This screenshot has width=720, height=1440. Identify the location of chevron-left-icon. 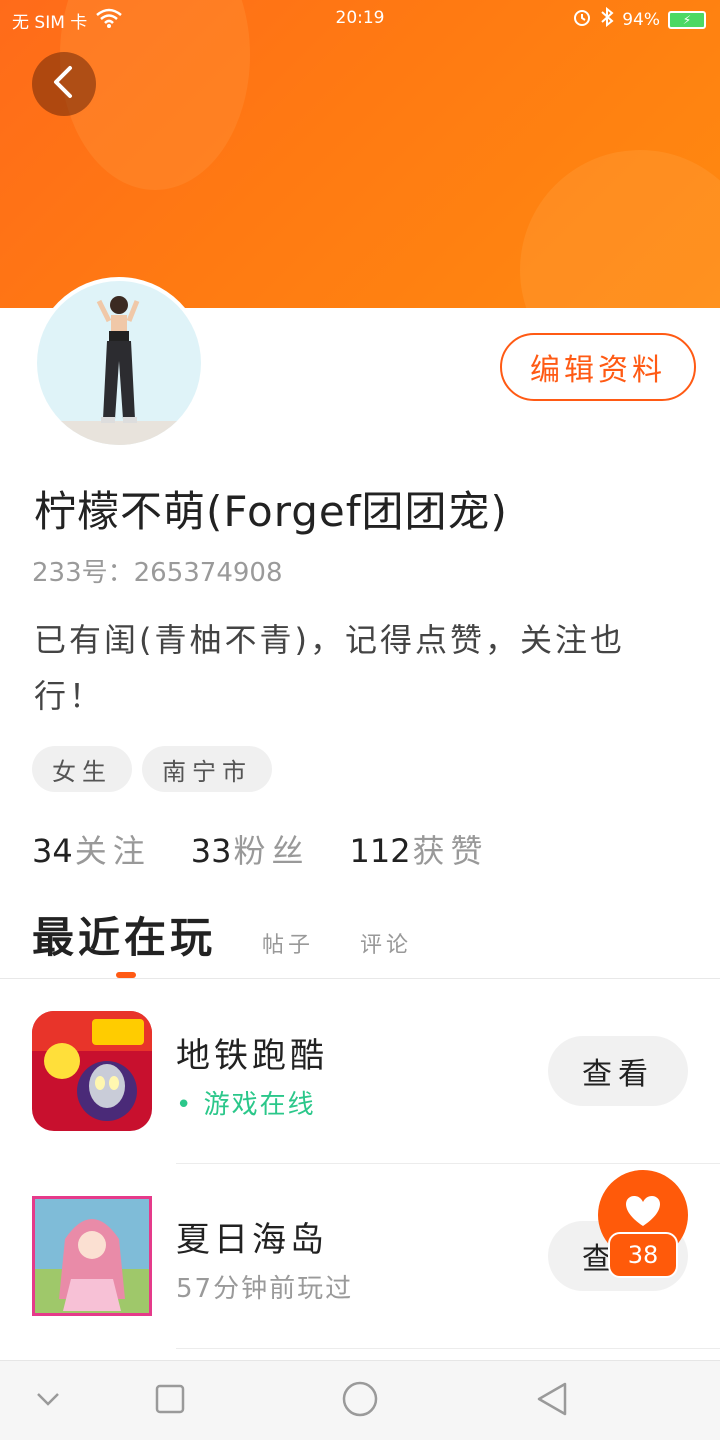
(64, 84).